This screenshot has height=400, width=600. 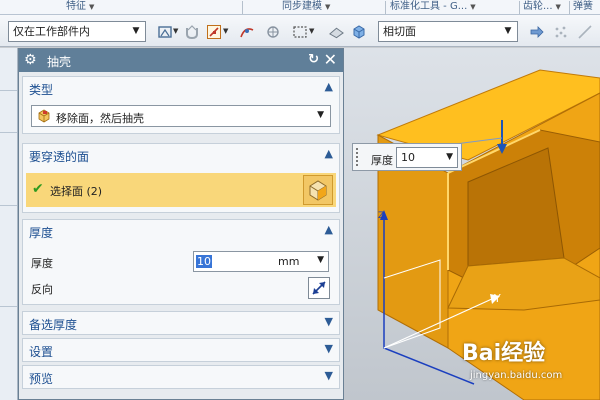 I want to click on cube-face-icon, so click(x=318, y=190).